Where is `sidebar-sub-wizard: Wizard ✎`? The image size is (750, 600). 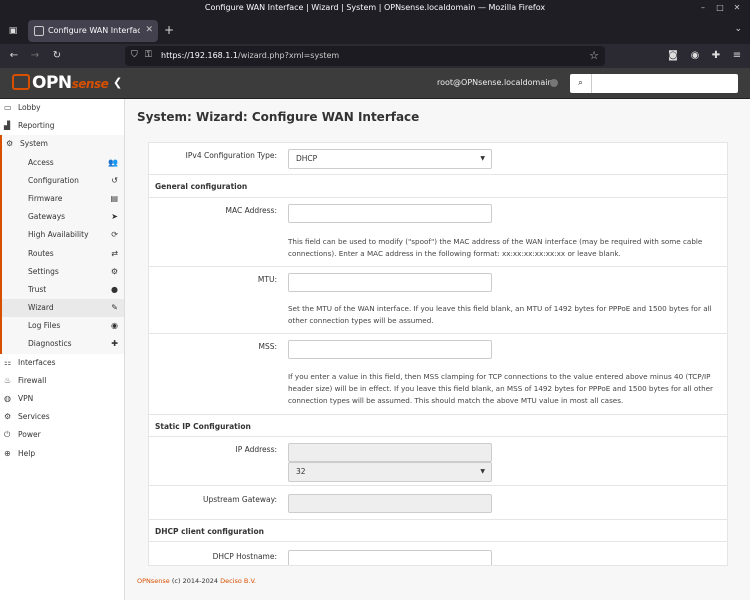 sidebar-sub-wizard: Wizard ✎ is located at coordinates (62, 308).